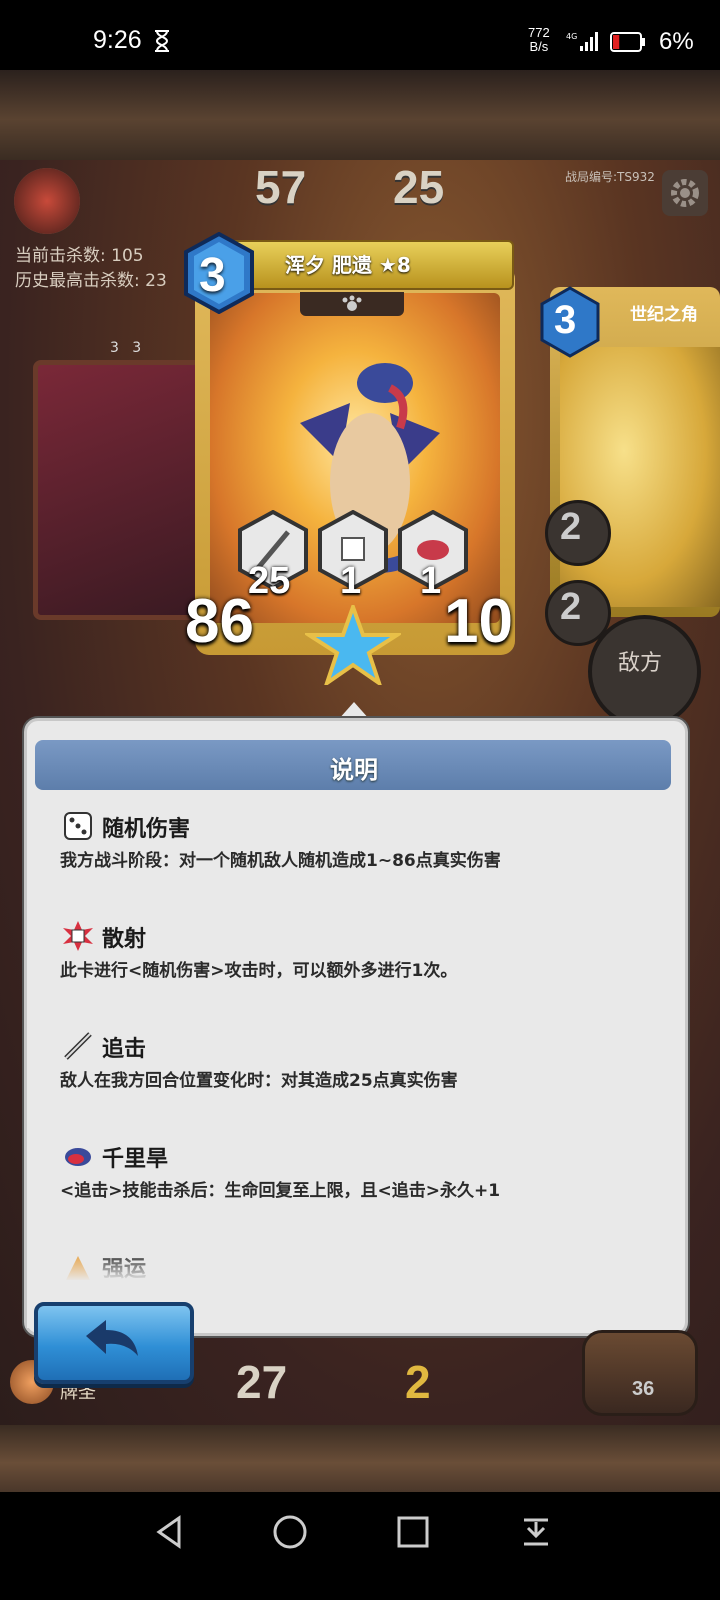  Describe the element at coordinates (78, 936) in the screenshot. I see `burst-dice-icon` at that location.